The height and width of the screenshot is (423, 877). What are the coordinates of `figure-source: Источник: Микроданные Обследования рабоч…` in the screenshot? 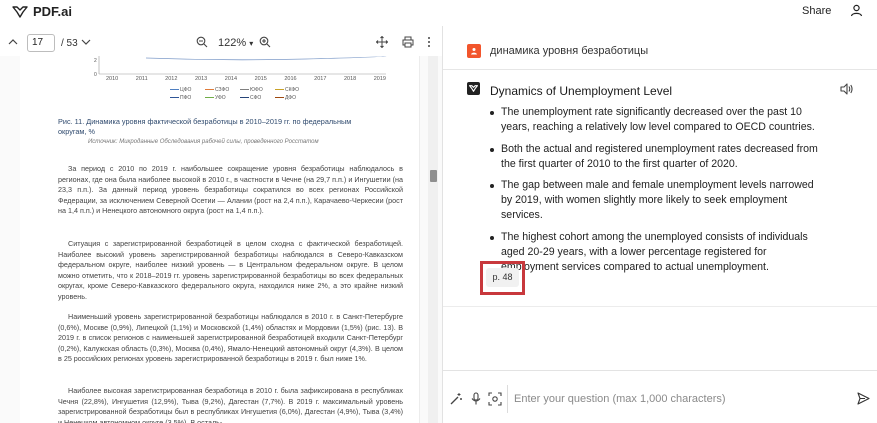 It's located at (203, 142).